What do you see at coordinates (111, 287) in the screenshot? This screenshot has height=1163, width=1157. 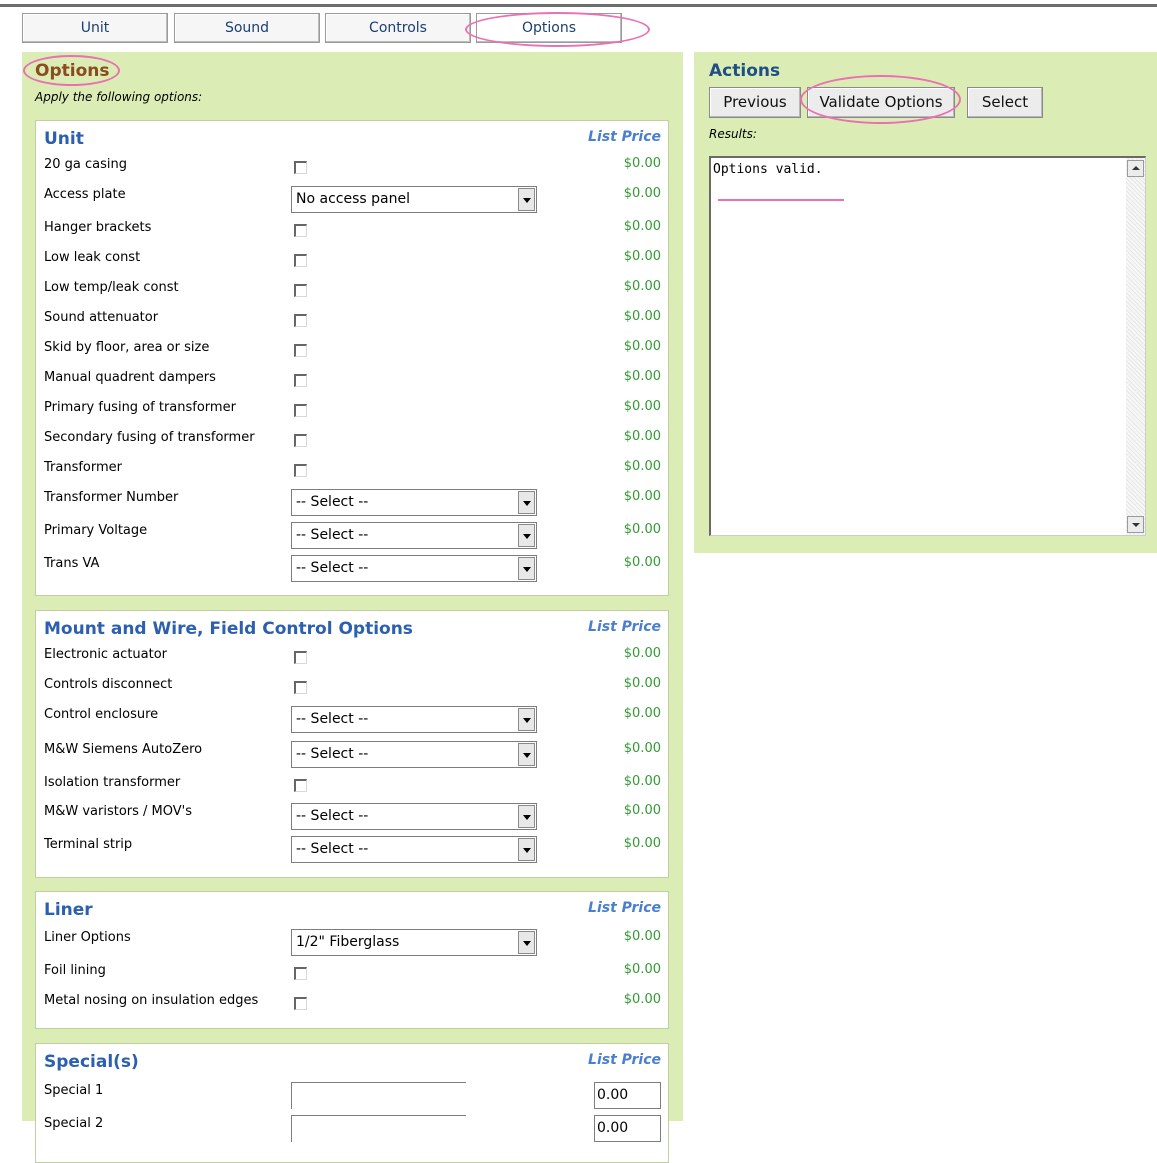 I see `option-label: Low temp/leak const` at bounding box center [111, 287].